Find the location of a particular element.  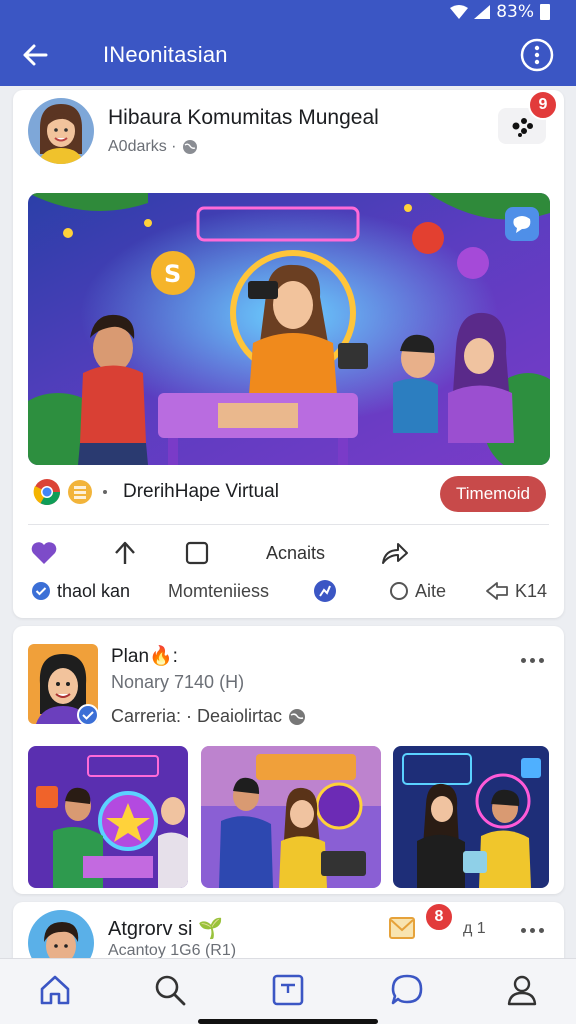

bookmark-icon is located at coordinates (197, 553).